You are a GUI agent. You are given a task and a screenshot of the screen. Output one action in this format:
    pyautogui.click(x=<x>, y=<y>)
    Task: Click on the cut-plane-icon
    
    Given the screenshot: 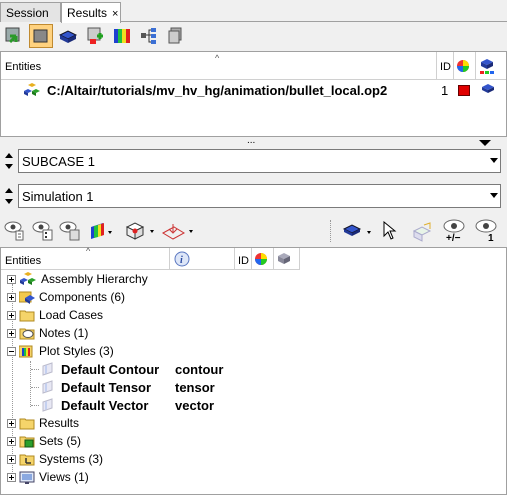 What is the action you would take?
    pyautogui.click(x=178, y=232)
    